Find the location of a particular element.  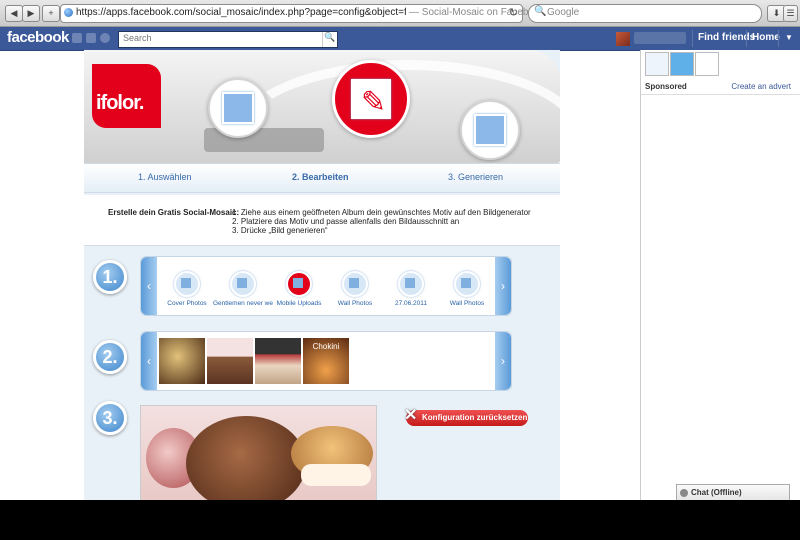

forward-icon: ▶ is located at coordinates (31, 13).